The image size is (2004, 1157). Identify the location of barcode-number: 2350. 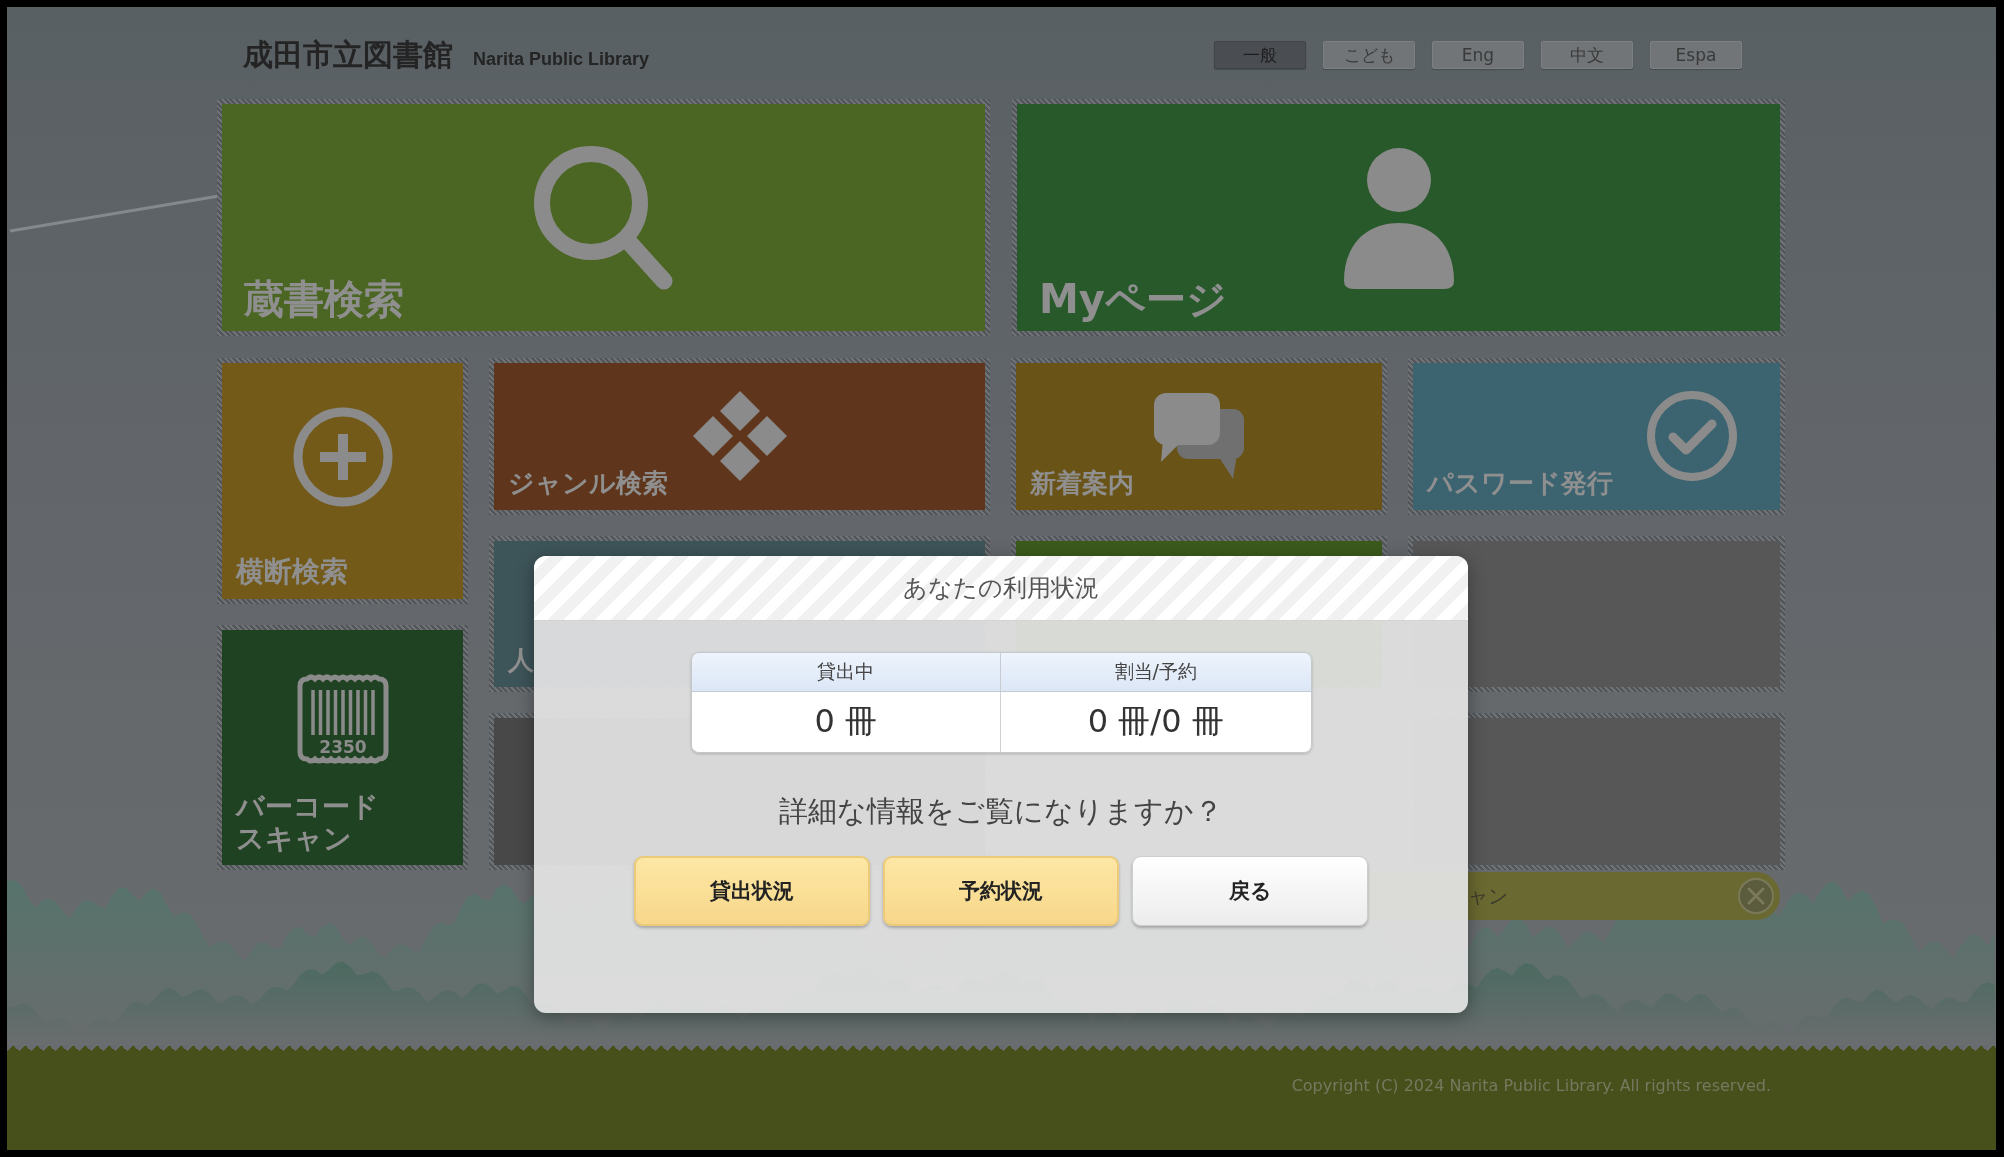
(342, 747).